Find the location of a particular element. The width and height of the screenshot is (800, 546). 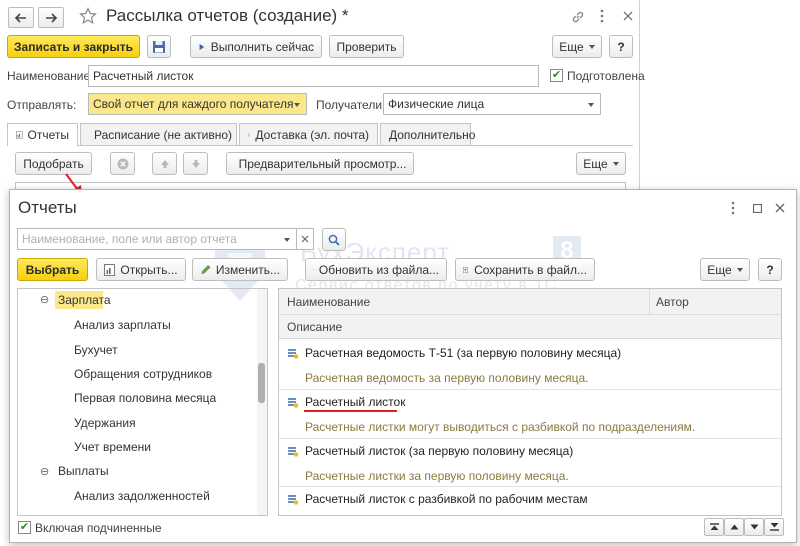

select-label: Выбрать is located at coordinates (52, 269).